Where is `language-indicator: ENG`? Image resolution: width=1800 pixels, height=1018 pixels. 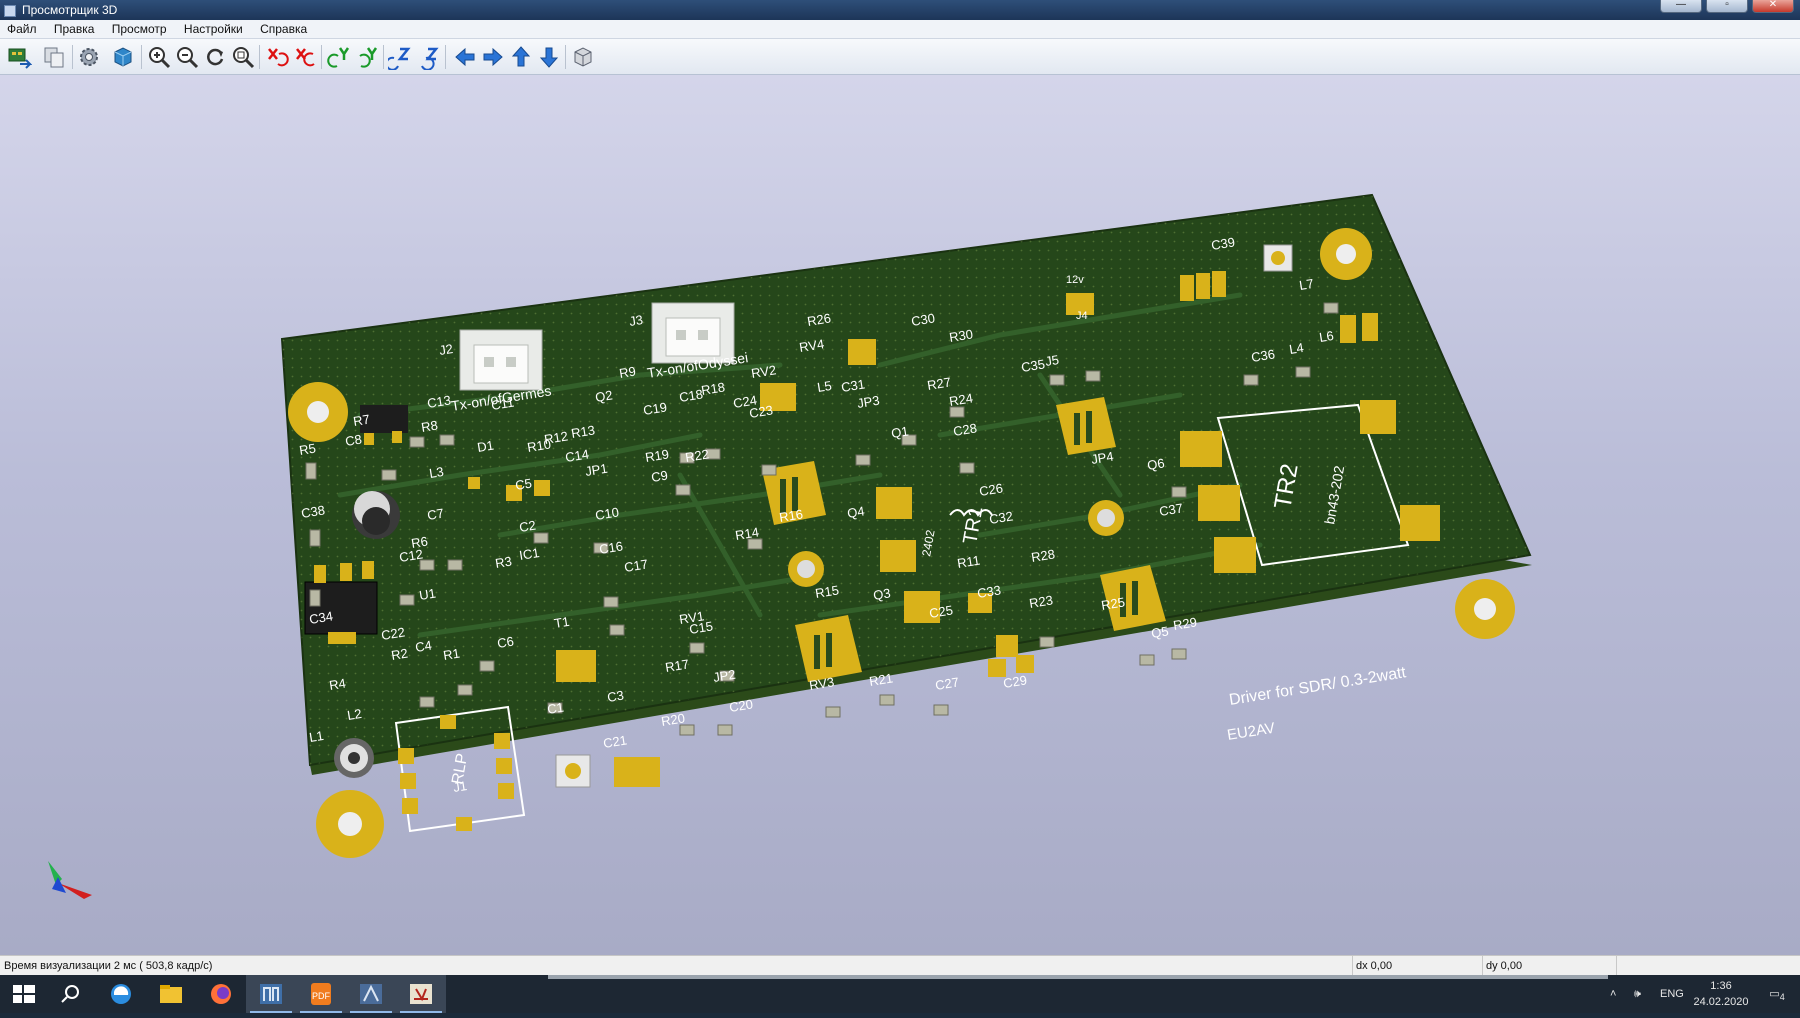 language-indicator: ENG is located at coordinates (1672, 994).